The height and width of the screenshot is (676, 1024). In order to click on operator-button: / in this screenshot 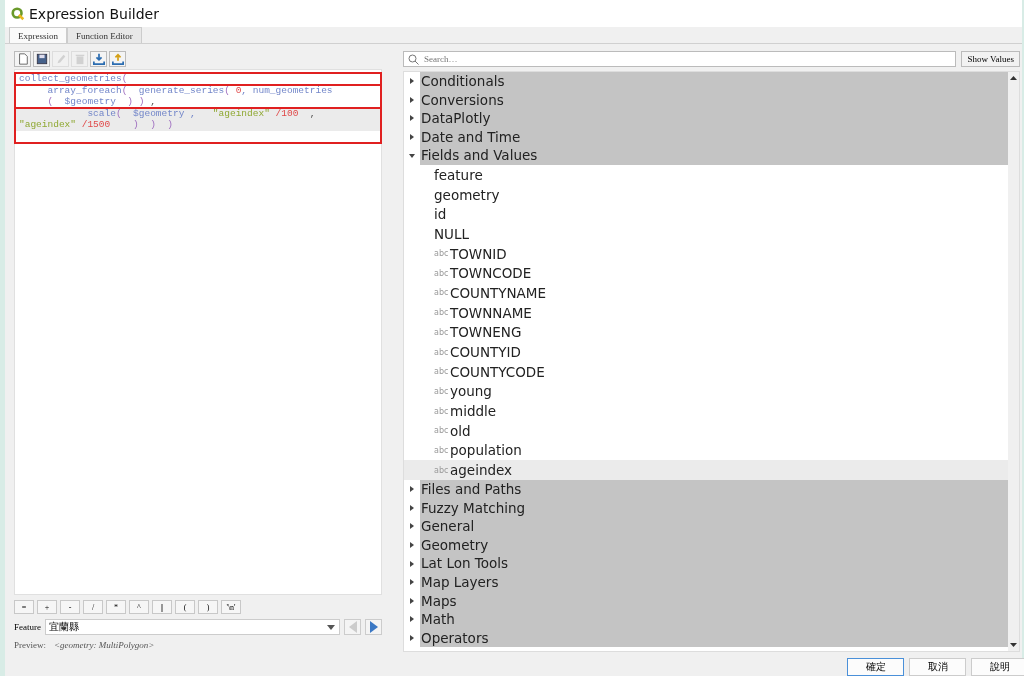, I will do `click(93, 607)`.